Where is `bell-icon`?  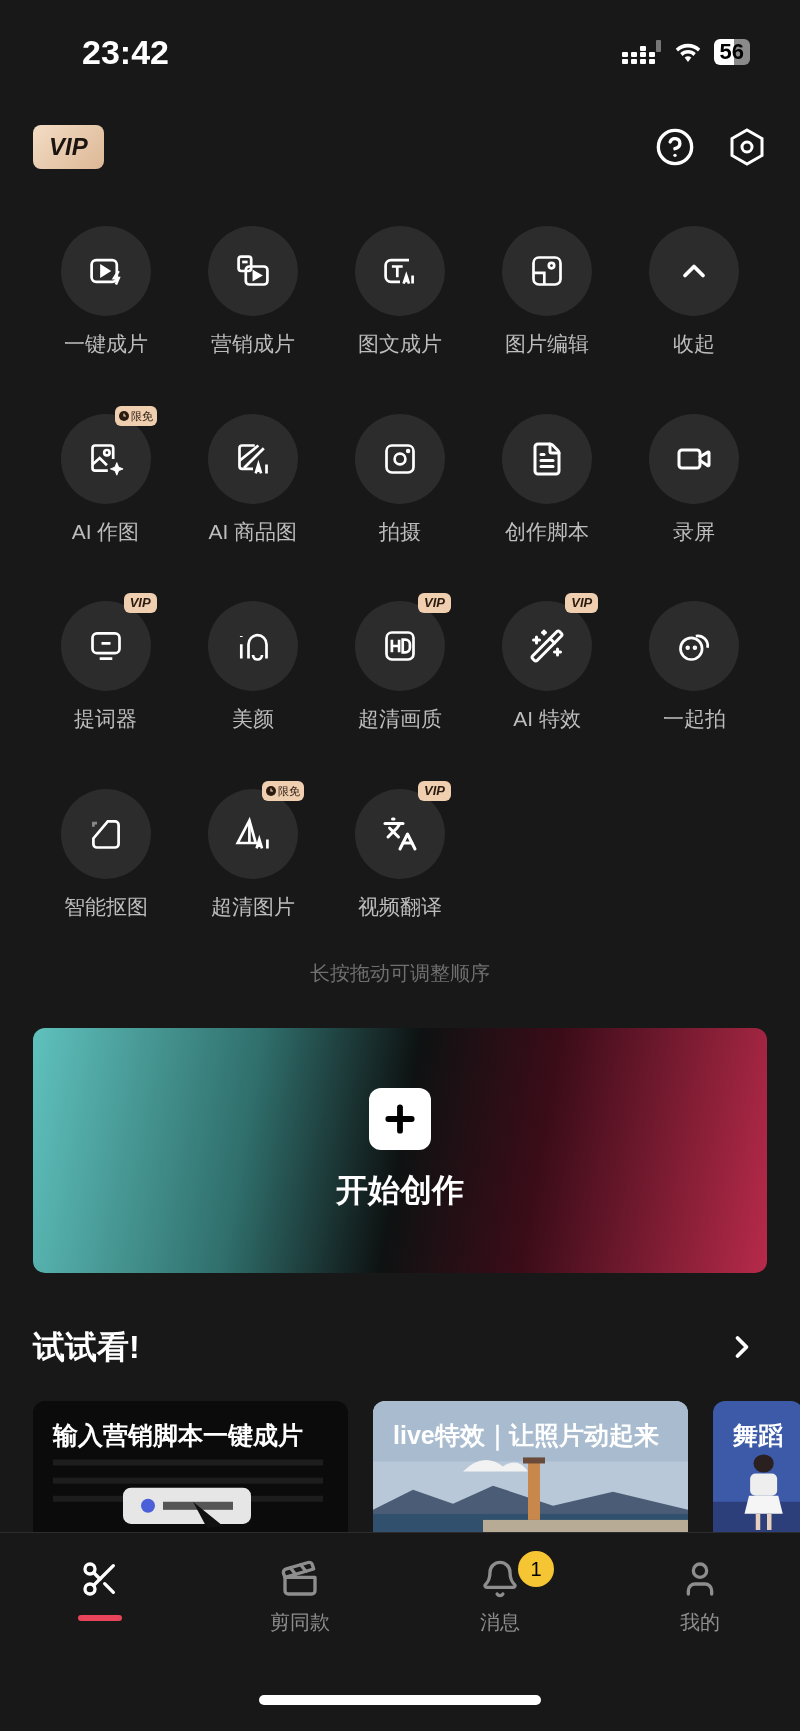
bell-icon is located at coordinates (500, 1579).